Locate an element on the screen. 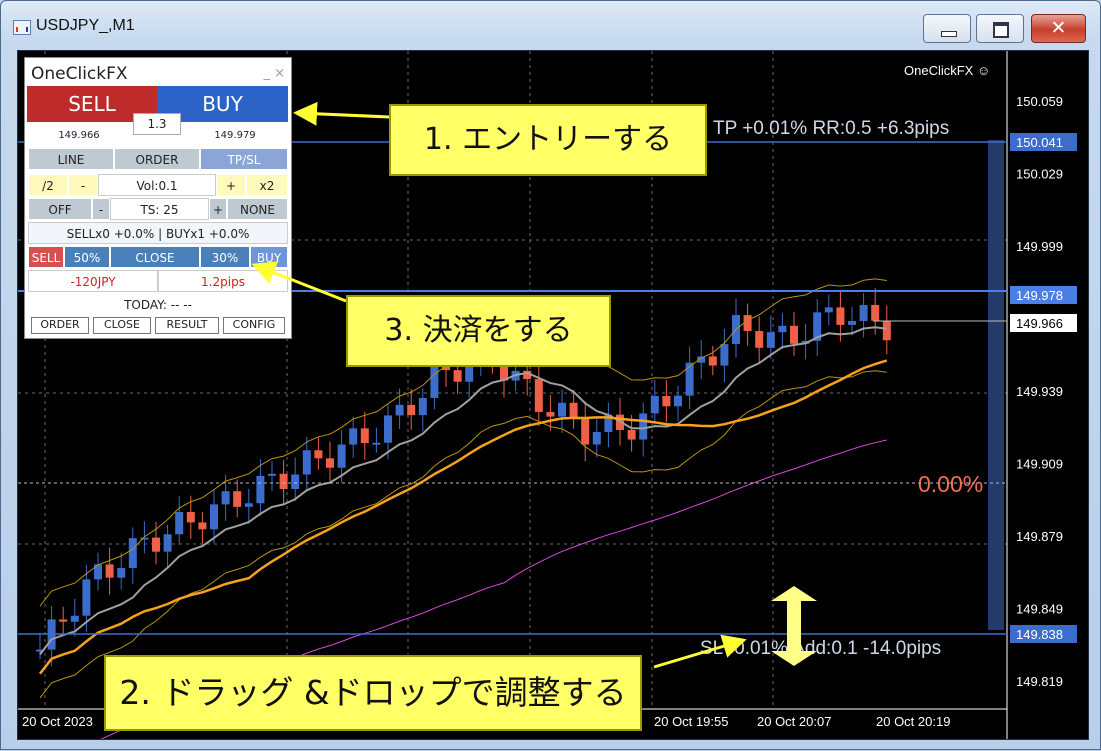 The height and width of the screenshot is (751, 1101). window-title: USDJPY_,M1 is located at coordinates (85, 25).